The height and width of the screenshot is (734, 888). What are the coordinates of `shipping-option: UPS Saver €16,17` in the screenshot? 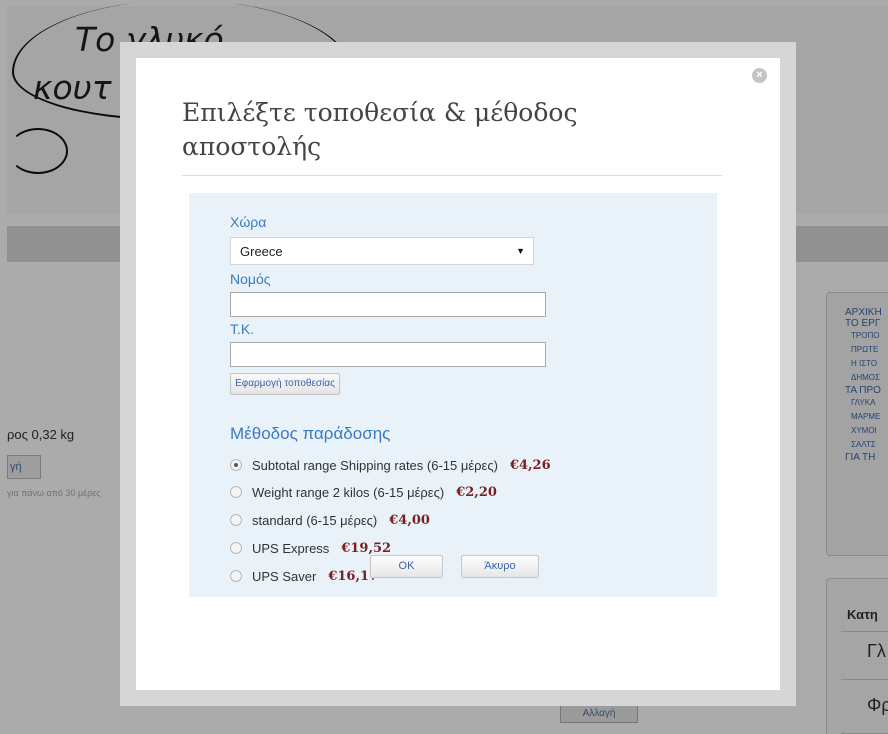 It's located at (304, 576).